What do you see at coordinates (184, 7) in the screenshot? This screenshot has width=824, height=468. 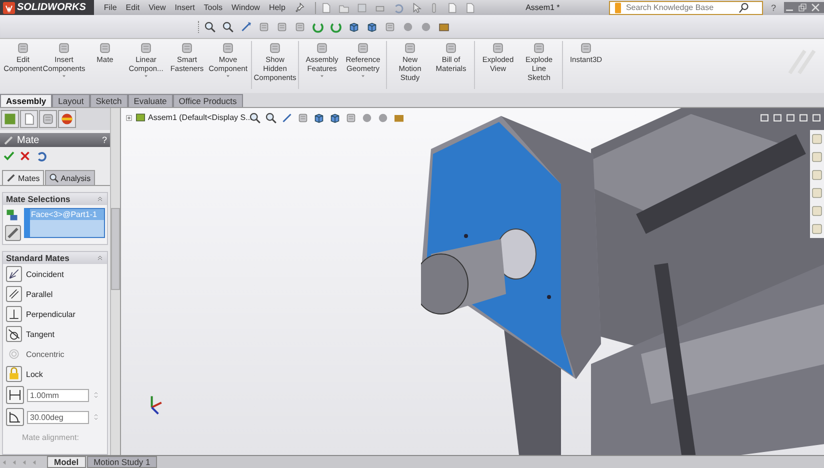 I see `menu-item: Insert` at bounding box center [184, 7].